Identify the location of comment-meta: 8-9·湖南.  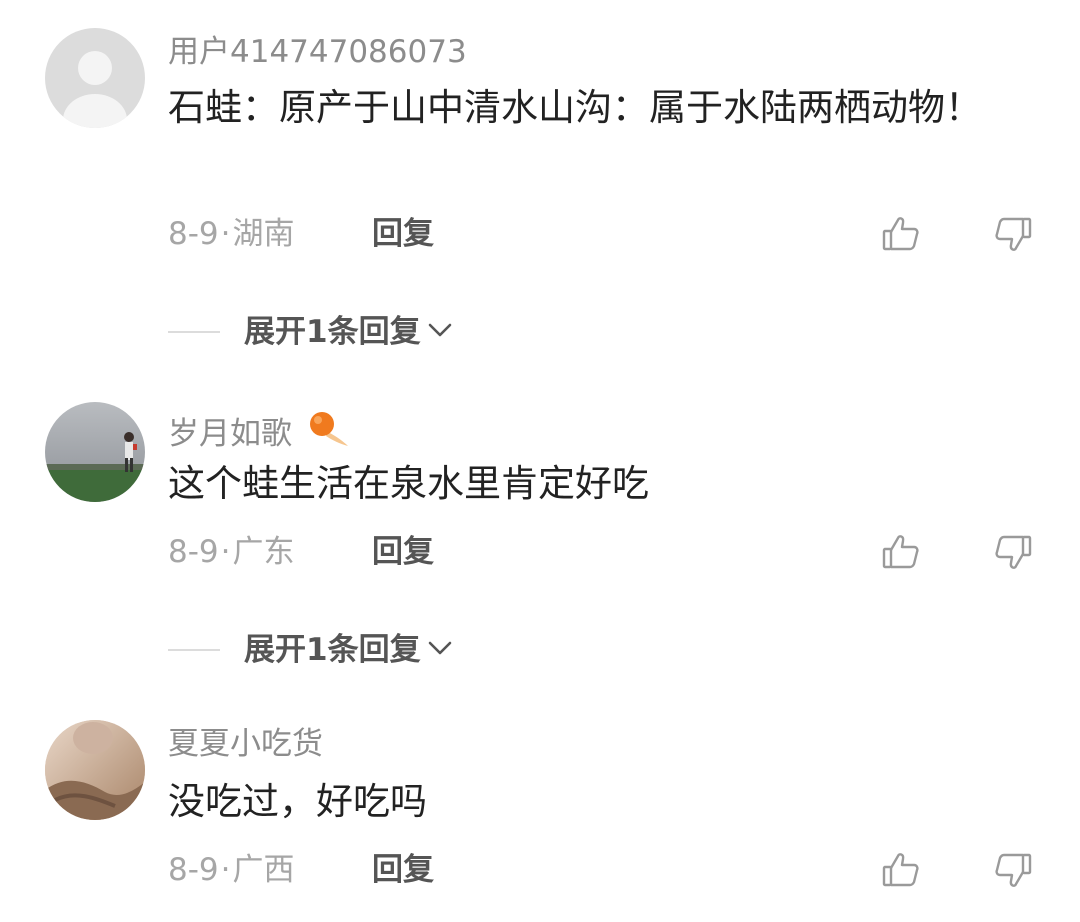
(231, 234).